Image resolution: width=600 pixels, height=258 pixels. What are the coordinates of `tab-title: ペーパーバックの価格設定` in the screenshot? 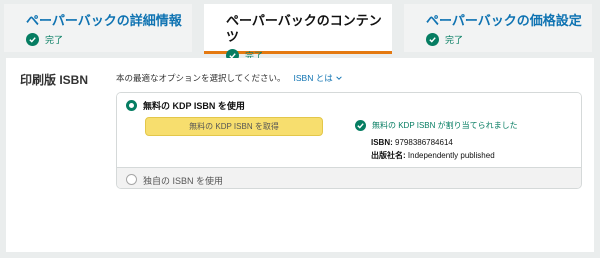 It's located at (504, 20).